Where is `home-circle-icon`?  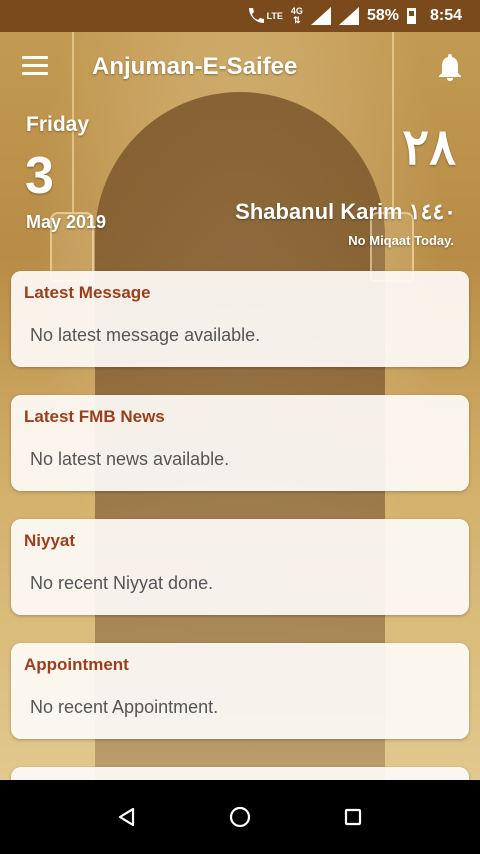 home-circle-icon is located at coordinates (240, 817).